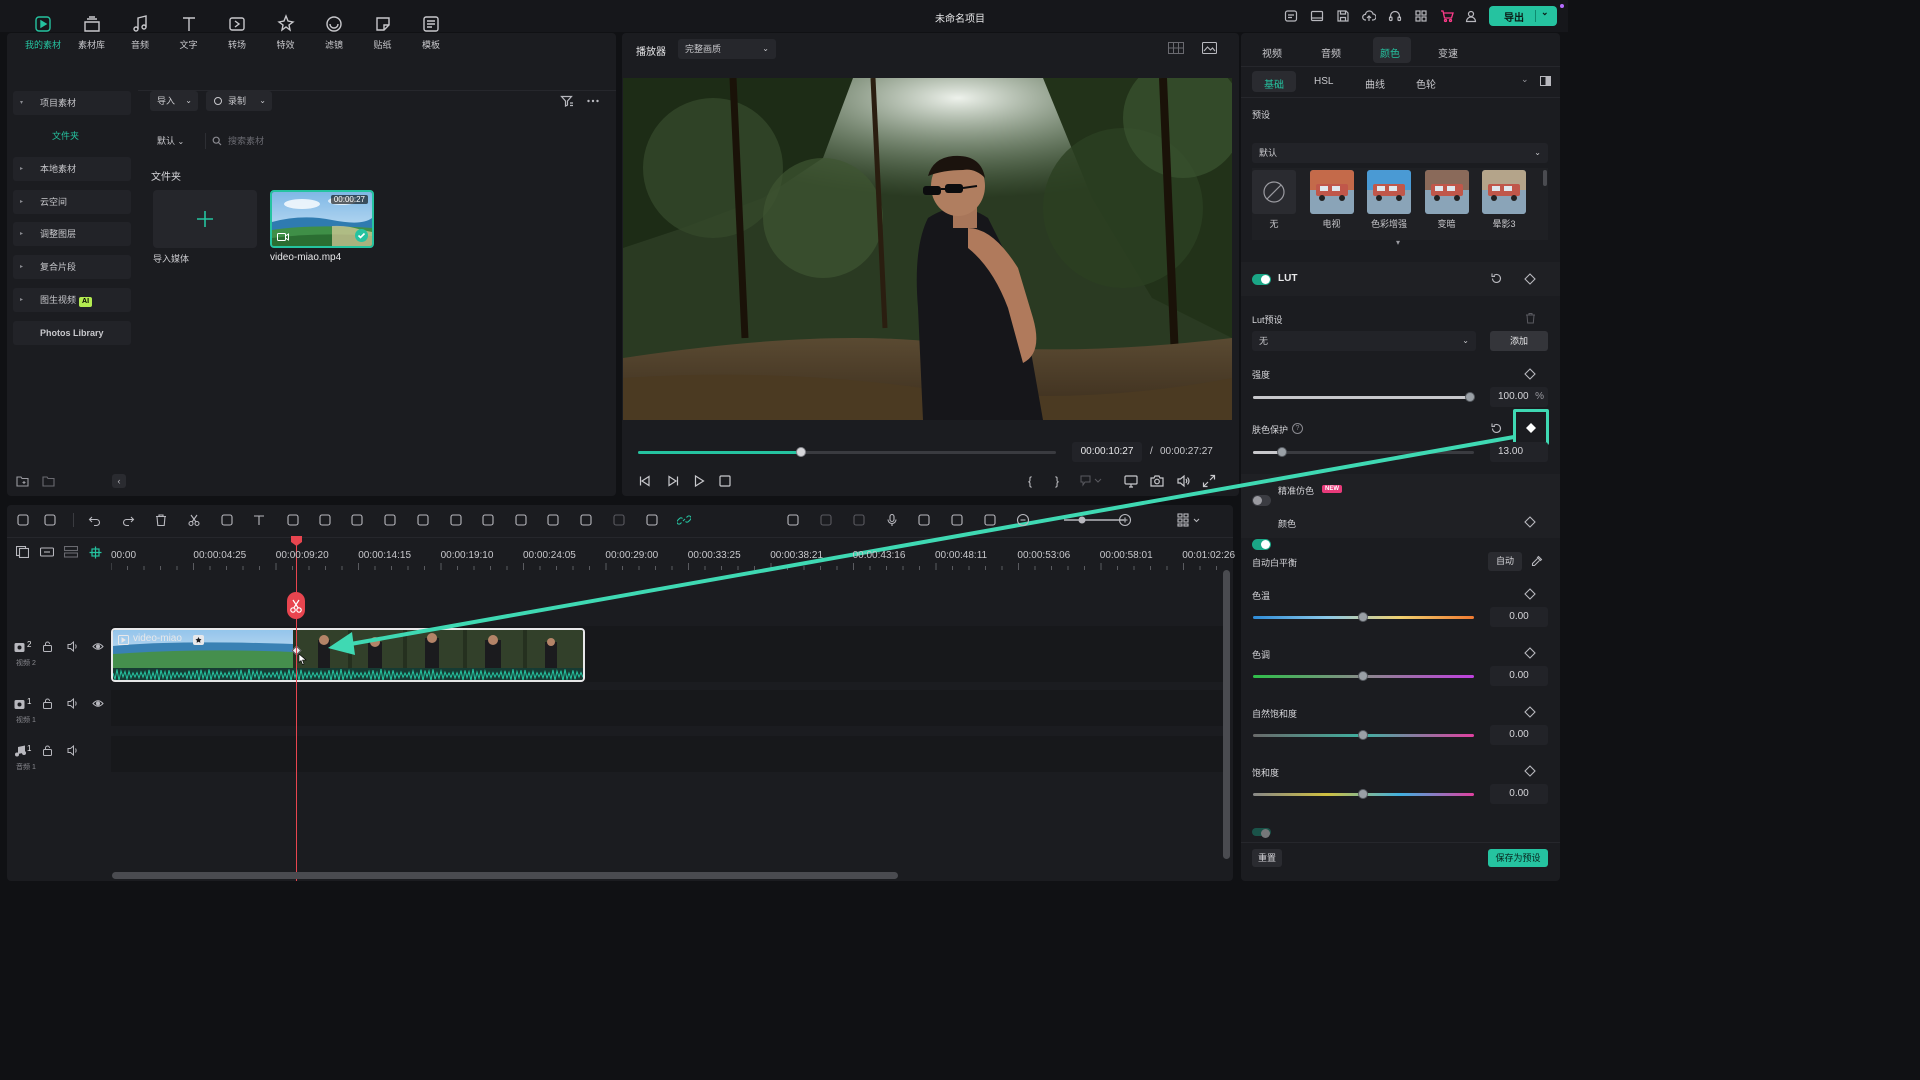  I want to click on reset-button: 重置, so click(1267, 858).